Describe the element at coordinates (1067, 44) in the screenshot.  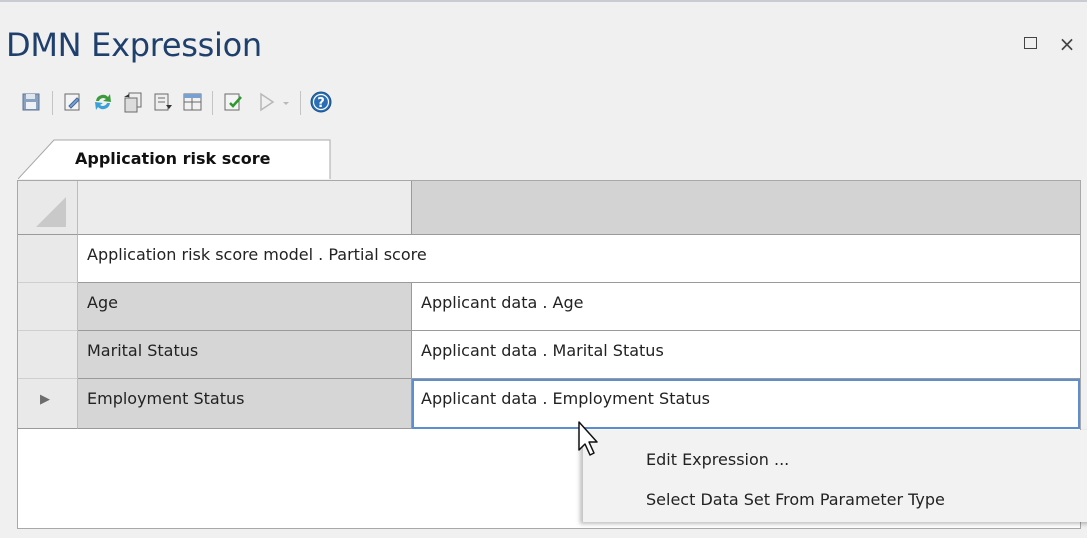
I see `close-button: ×` at that location.